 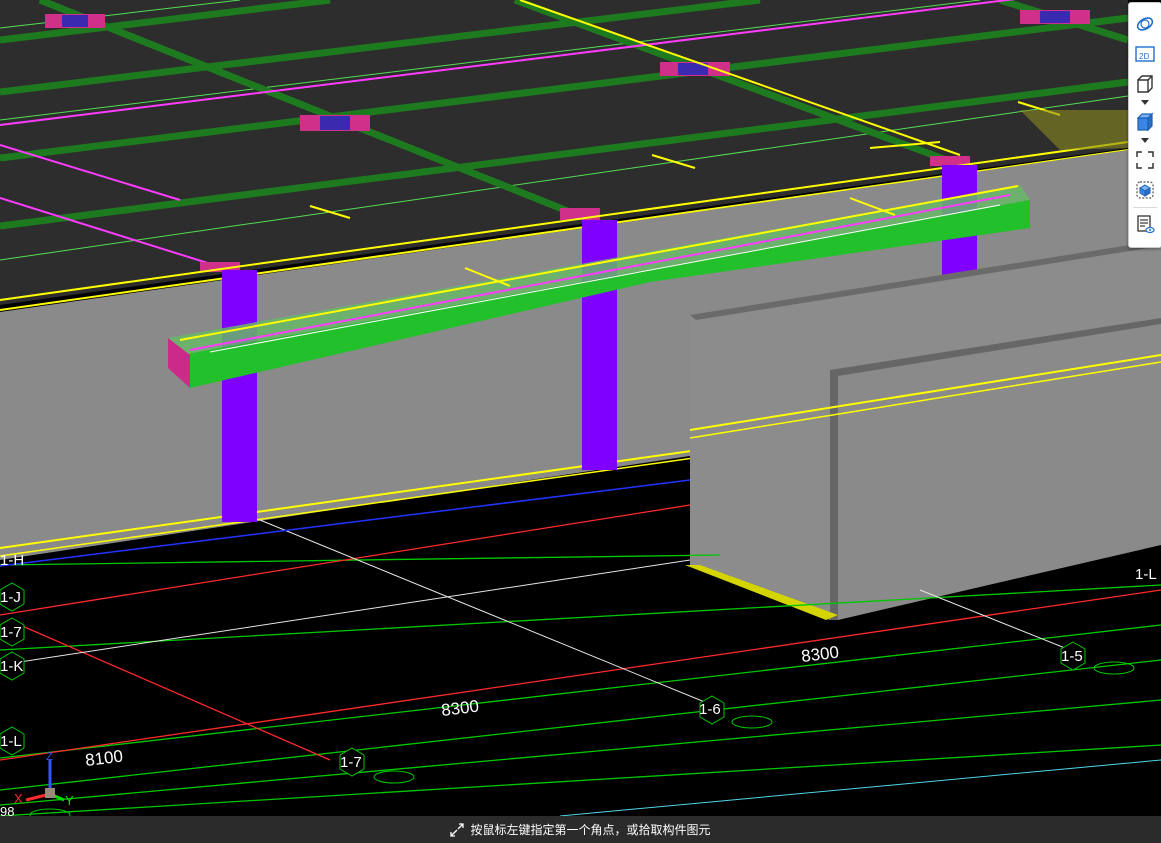 What do you see at coordinates (69, 800) in the screenshot?
I see `axis-indicator-y: Y` at bounding box center [69, 800].